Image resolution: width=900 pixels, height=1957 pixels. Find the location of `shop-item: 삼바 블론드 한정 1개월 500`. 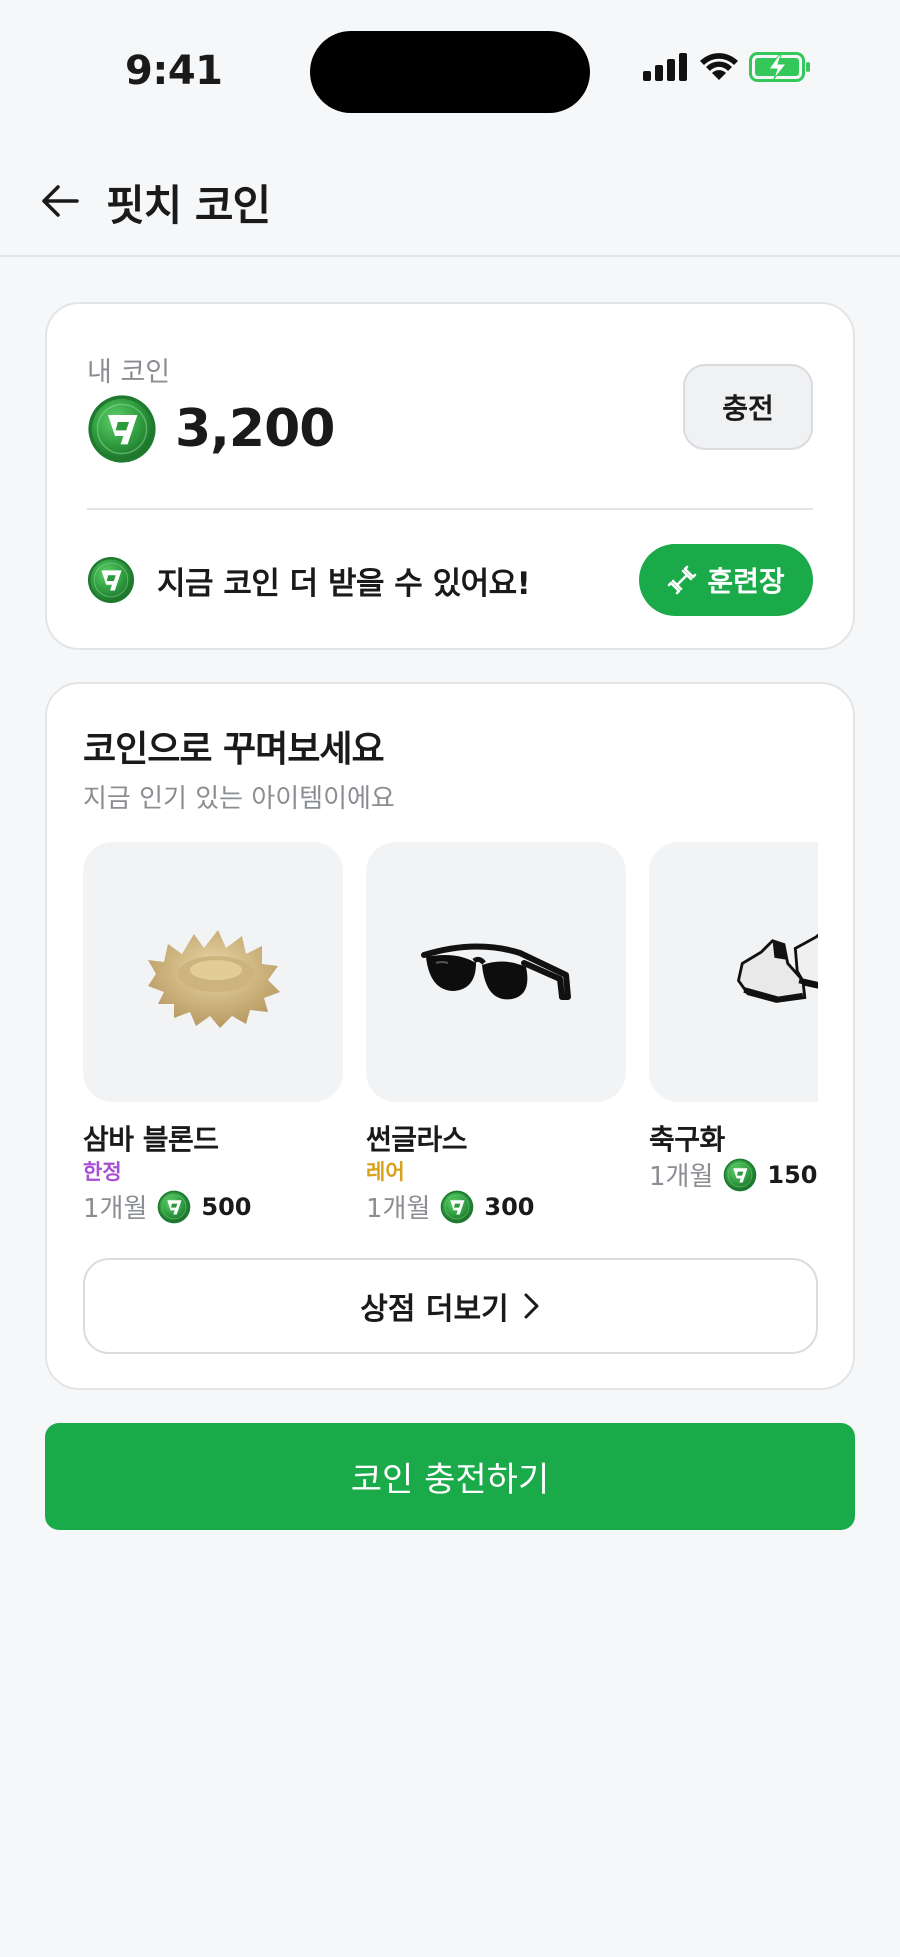

shop-item: 삼바 블론드 한정 1개월 500 is located at coordinates (213, 1033).